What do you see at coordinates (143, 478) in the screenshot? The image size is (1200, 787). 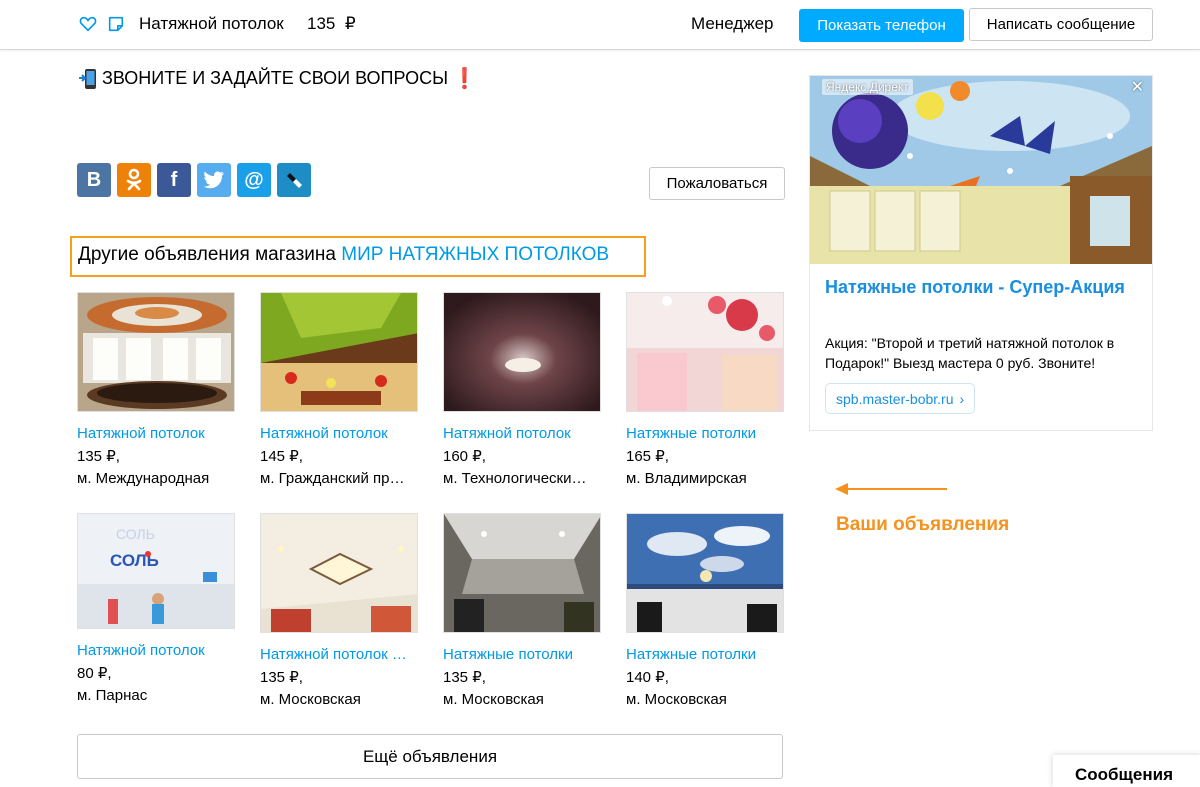 I see `listing-metro: м. Международная` at bounding box center [143, 478].